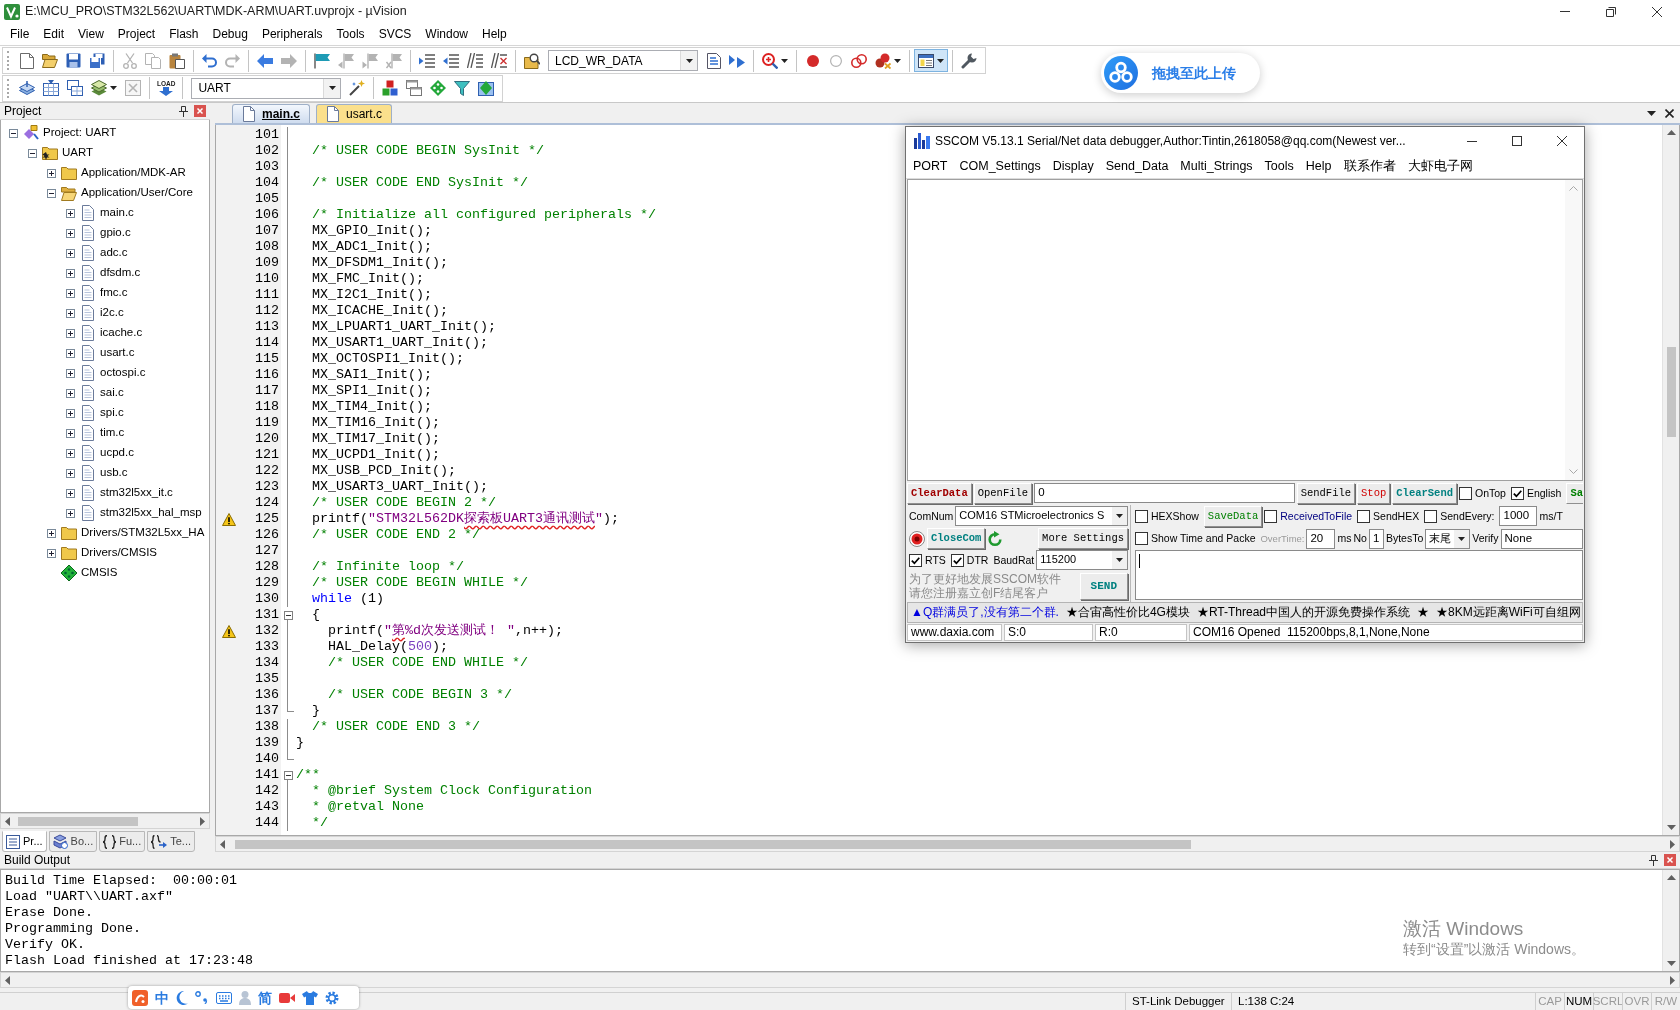 The height and width of the screenshot is (1010, 1680). I want to click on tree-item: stm32l5xx_hal_msp, so click(151, 513).